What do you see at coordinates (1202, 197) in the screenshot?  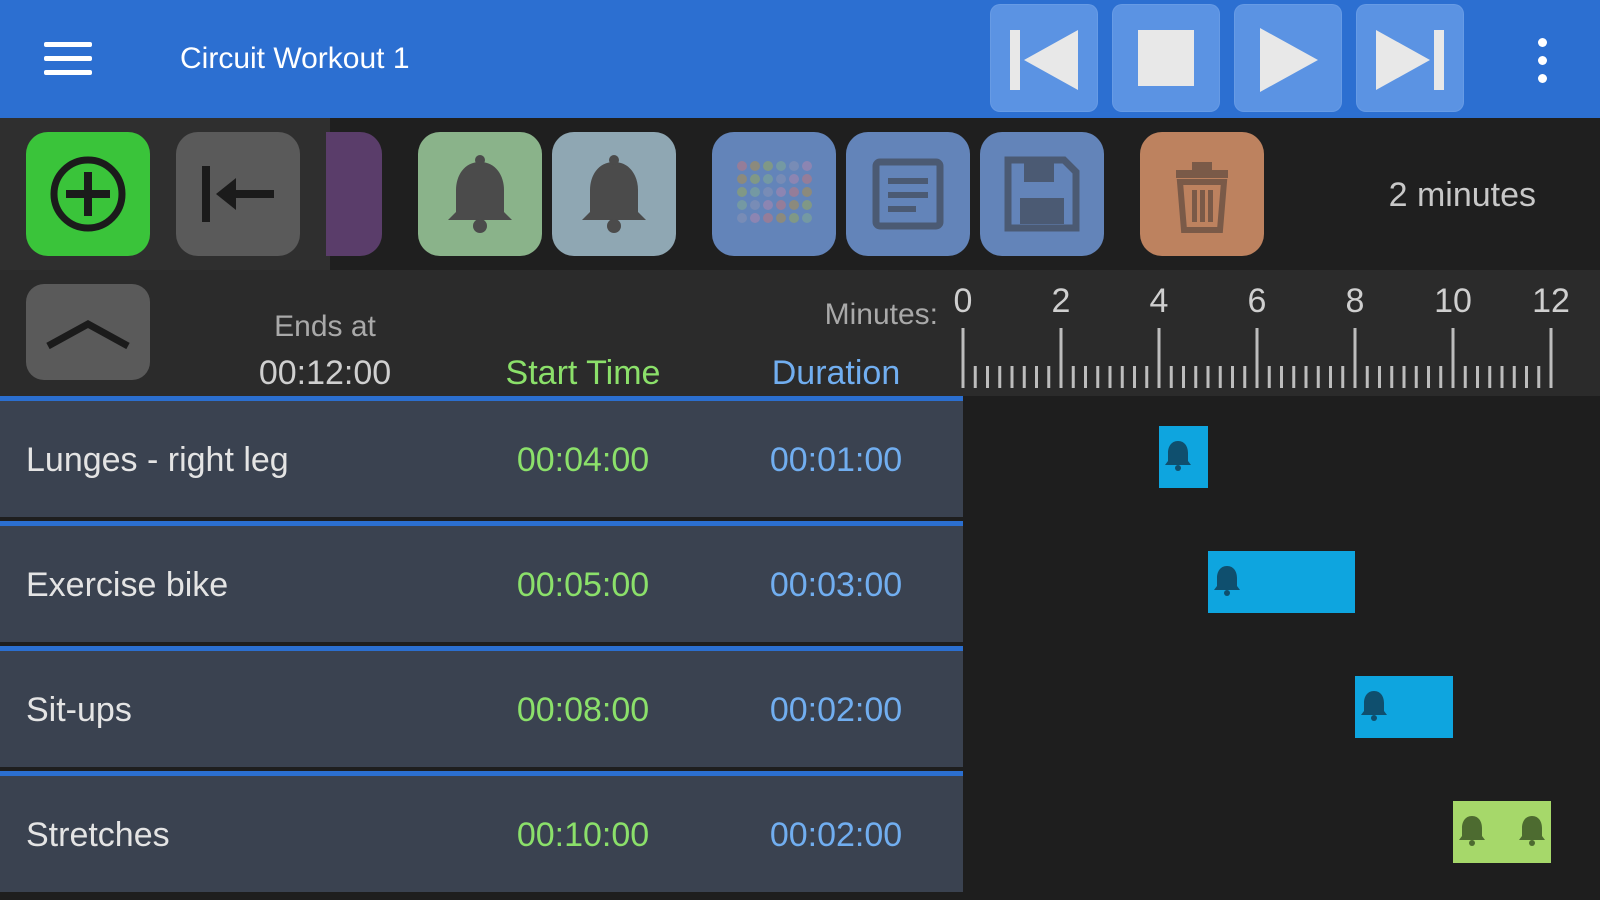 I see `trash-icon` at bounding box center [1202, 197].